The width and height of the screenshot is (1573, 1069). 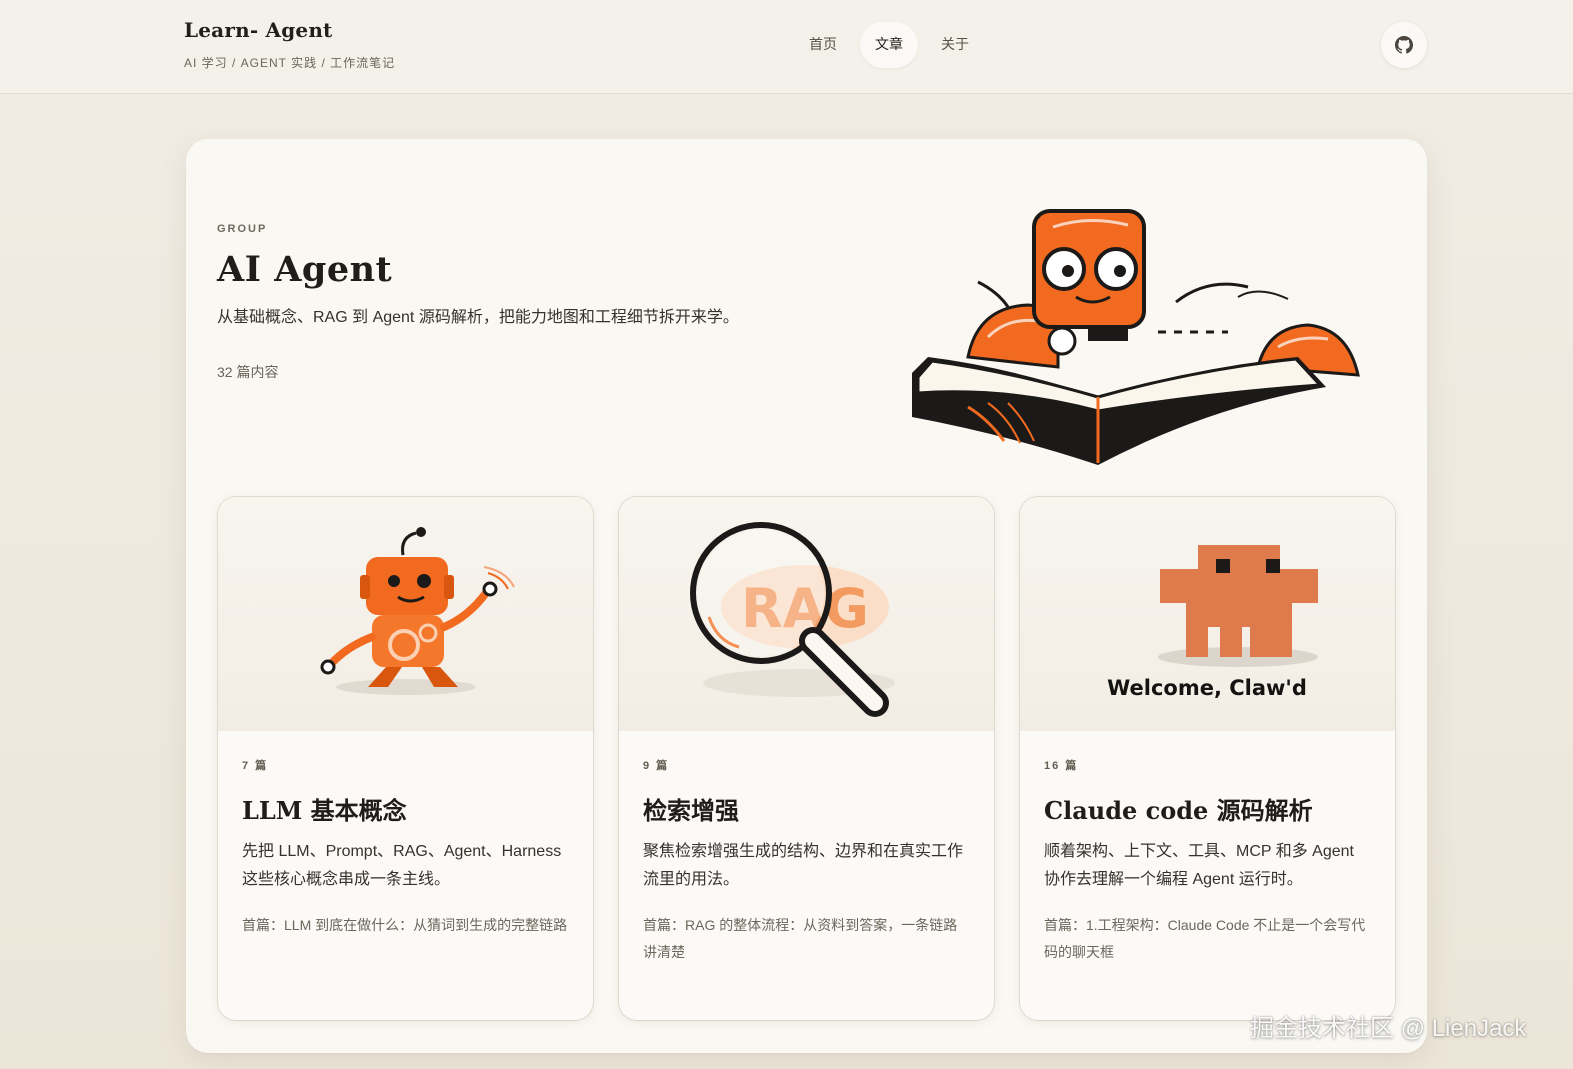 I want to click on nav-item-articles: 文章, so click(x=889, y=45).